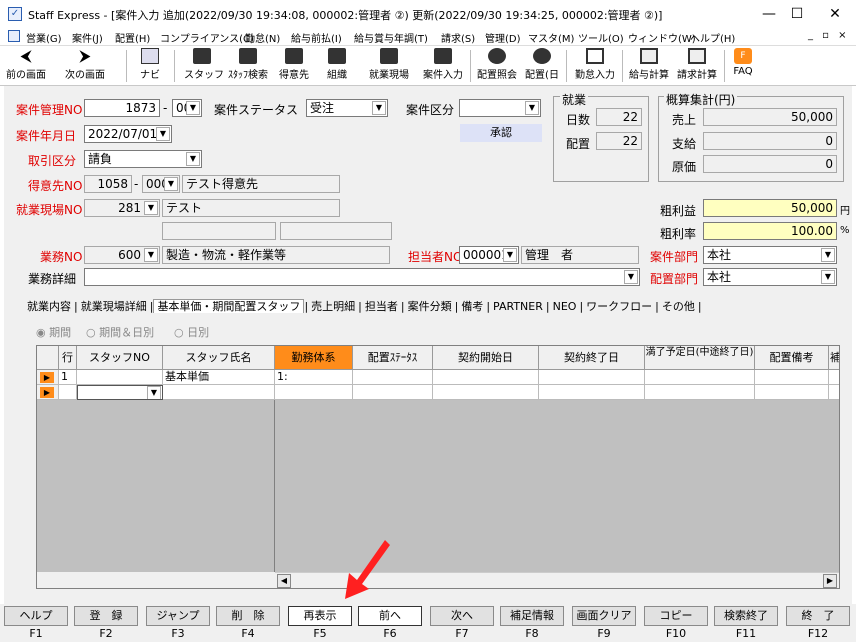 The width and height of the screenshot is (856, 642). What do you see at coordinates (333, 306) in the screenshot?
I see `tab-uriage: 売上明細` at bounding box center [333, 306].